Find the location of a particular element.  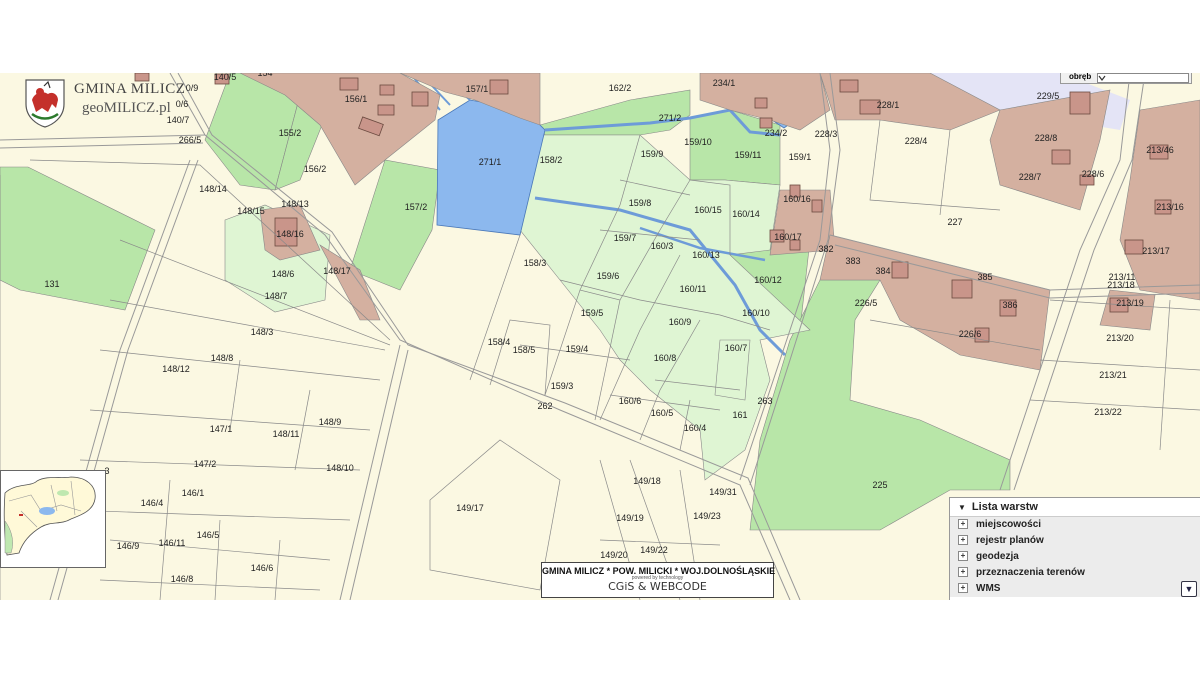

parcel-label: 385 is located at coordinates (984, 277).